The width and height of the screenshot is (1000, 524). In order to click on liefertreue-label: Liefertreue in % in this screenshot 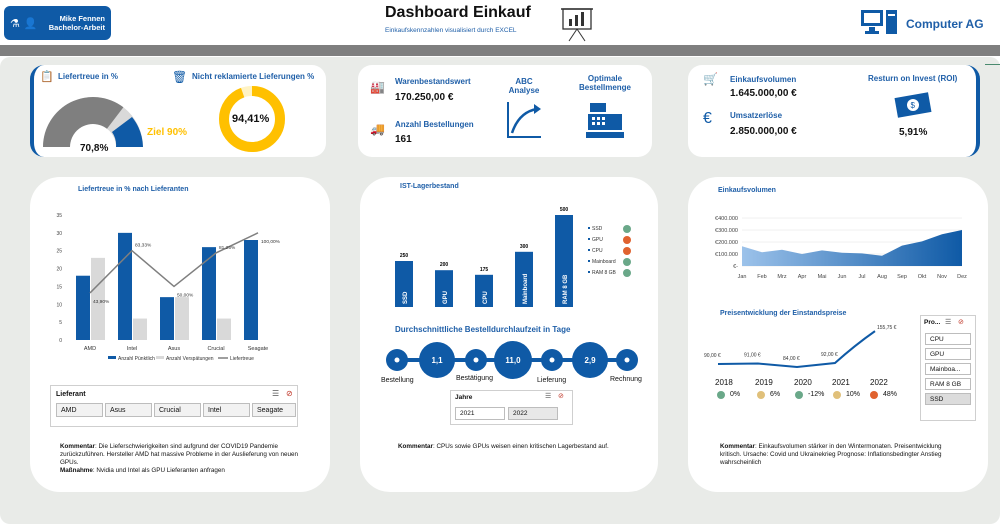, I will do `click(88, 76)`.